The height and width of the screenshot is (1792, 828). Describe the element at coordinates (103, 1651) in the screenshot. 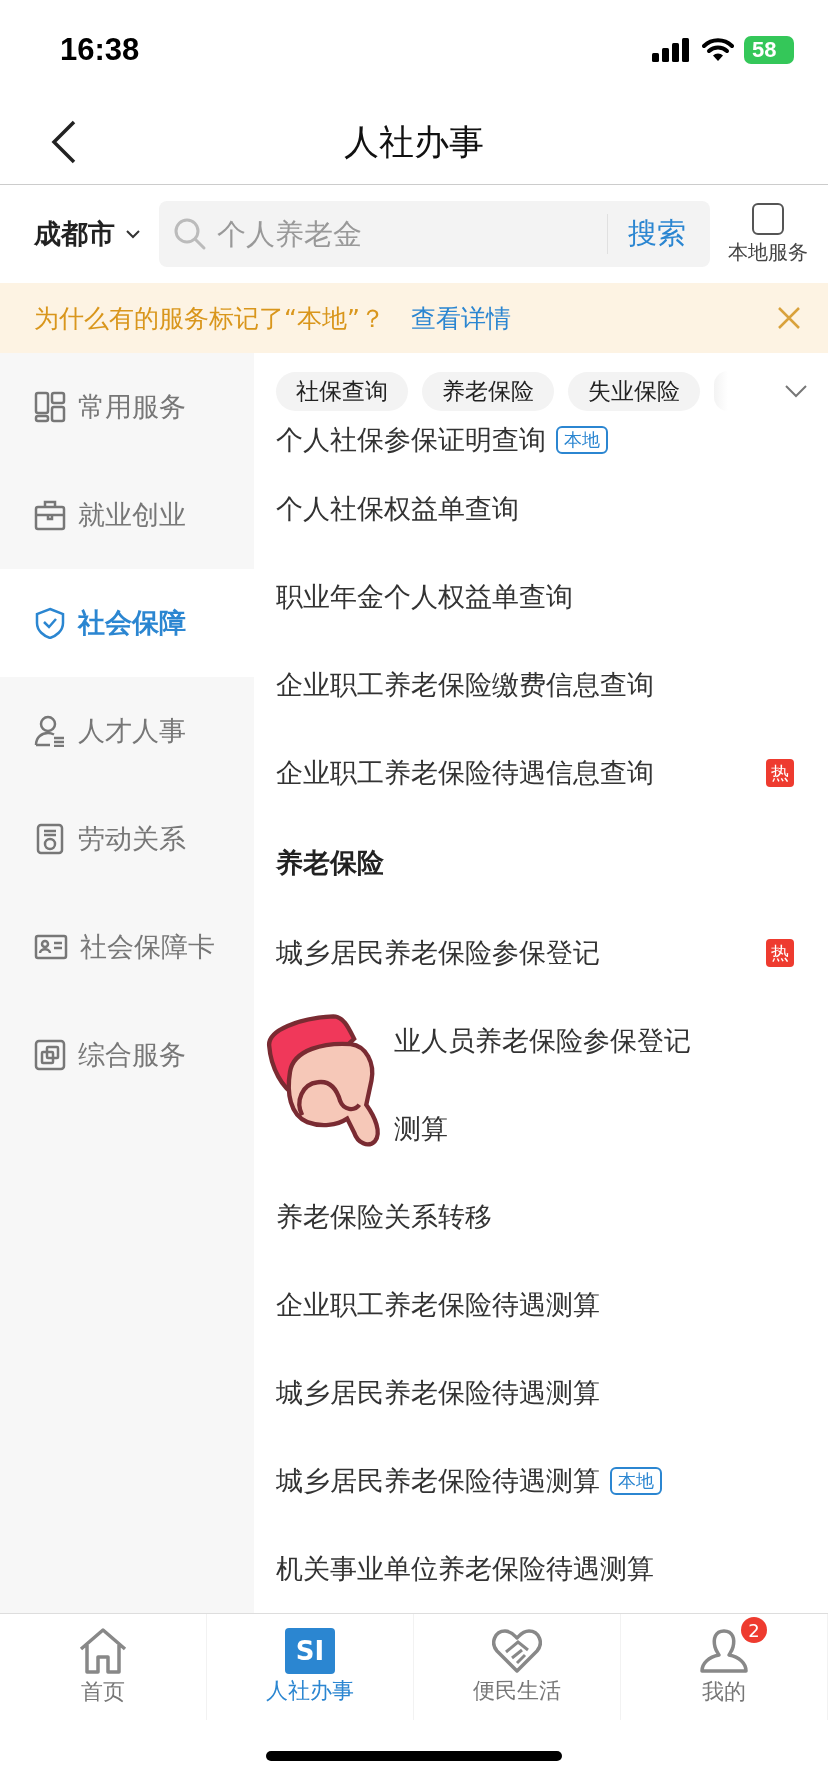

I see `home-icon` at that location.